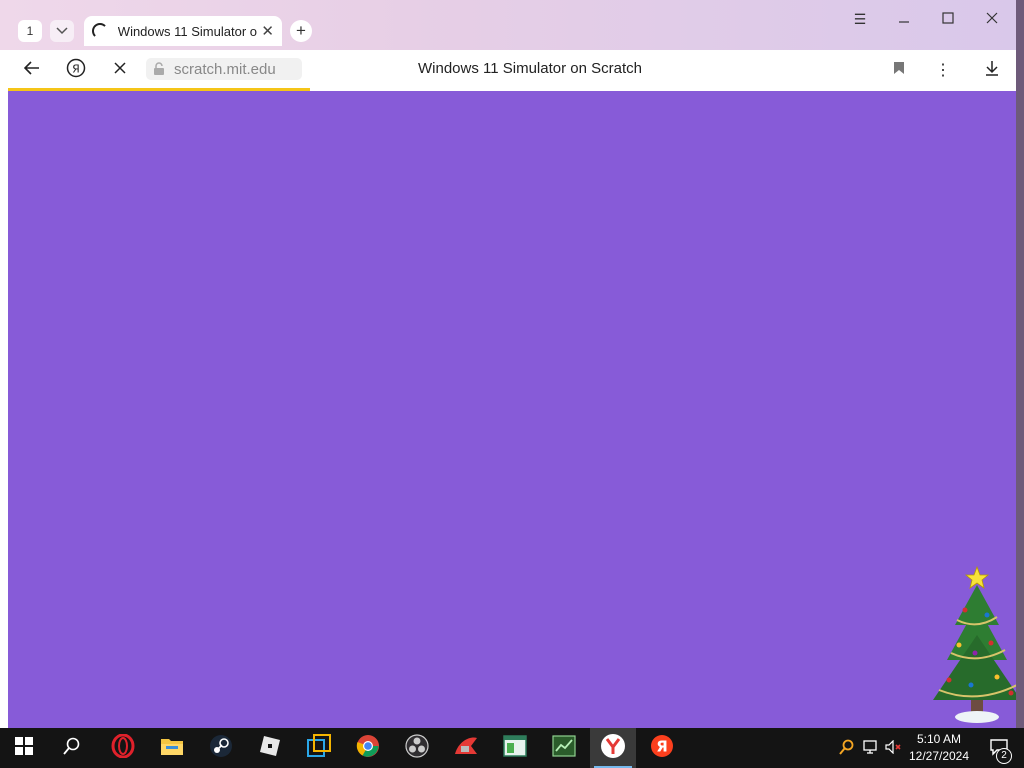  I want to click on arrow-left-icon, so click(31, 70).